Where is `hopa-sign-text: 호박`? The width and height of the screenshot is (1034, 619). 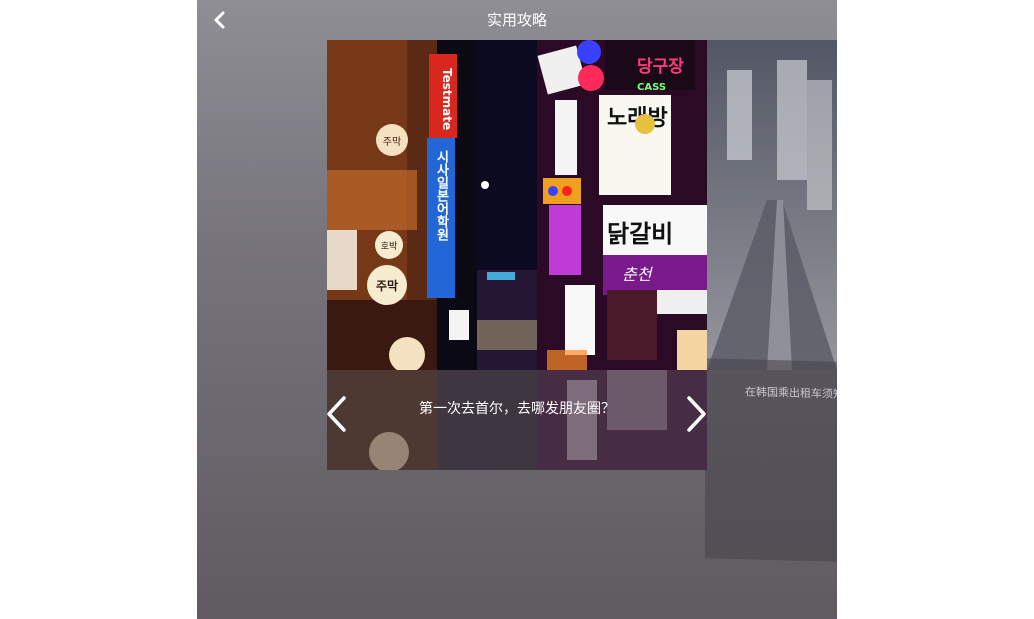 hopa-sign-text: 호박 is located at coordinates (389, 246).